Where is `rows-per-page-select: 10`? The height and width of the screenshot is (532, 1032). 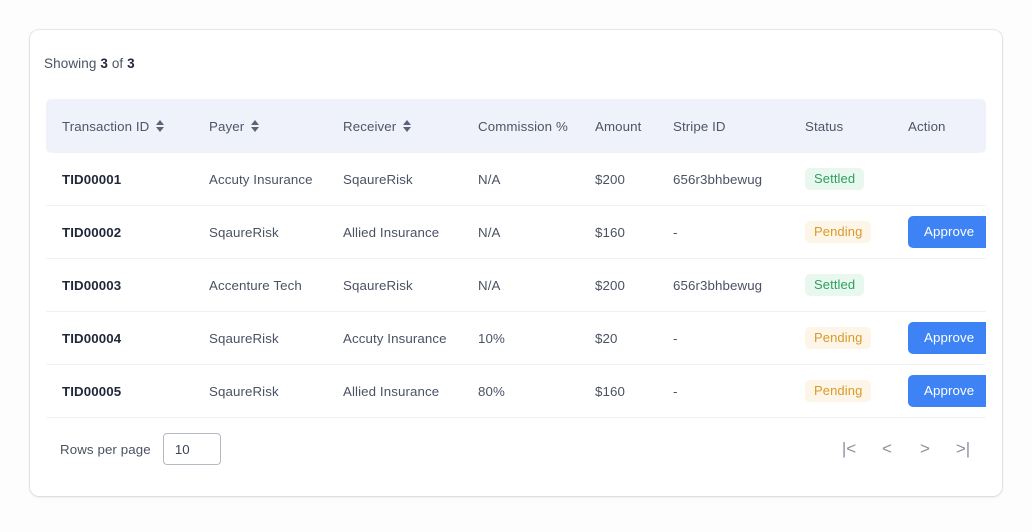 rows-per-page-select: 10 is located at coordinates (191, 449).